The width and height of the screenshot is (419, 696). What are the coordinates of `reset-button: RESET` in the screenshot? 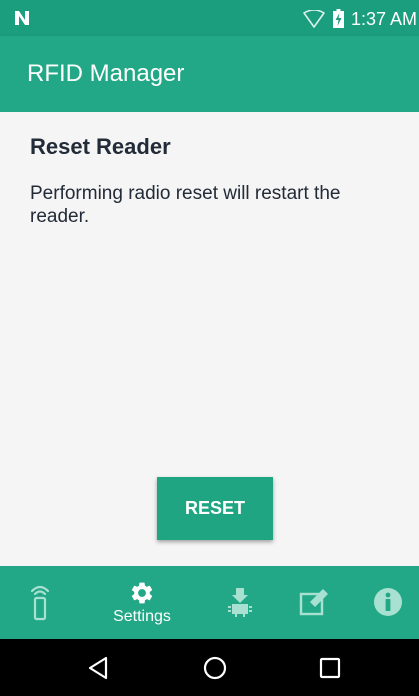 It's located at (215, 508).